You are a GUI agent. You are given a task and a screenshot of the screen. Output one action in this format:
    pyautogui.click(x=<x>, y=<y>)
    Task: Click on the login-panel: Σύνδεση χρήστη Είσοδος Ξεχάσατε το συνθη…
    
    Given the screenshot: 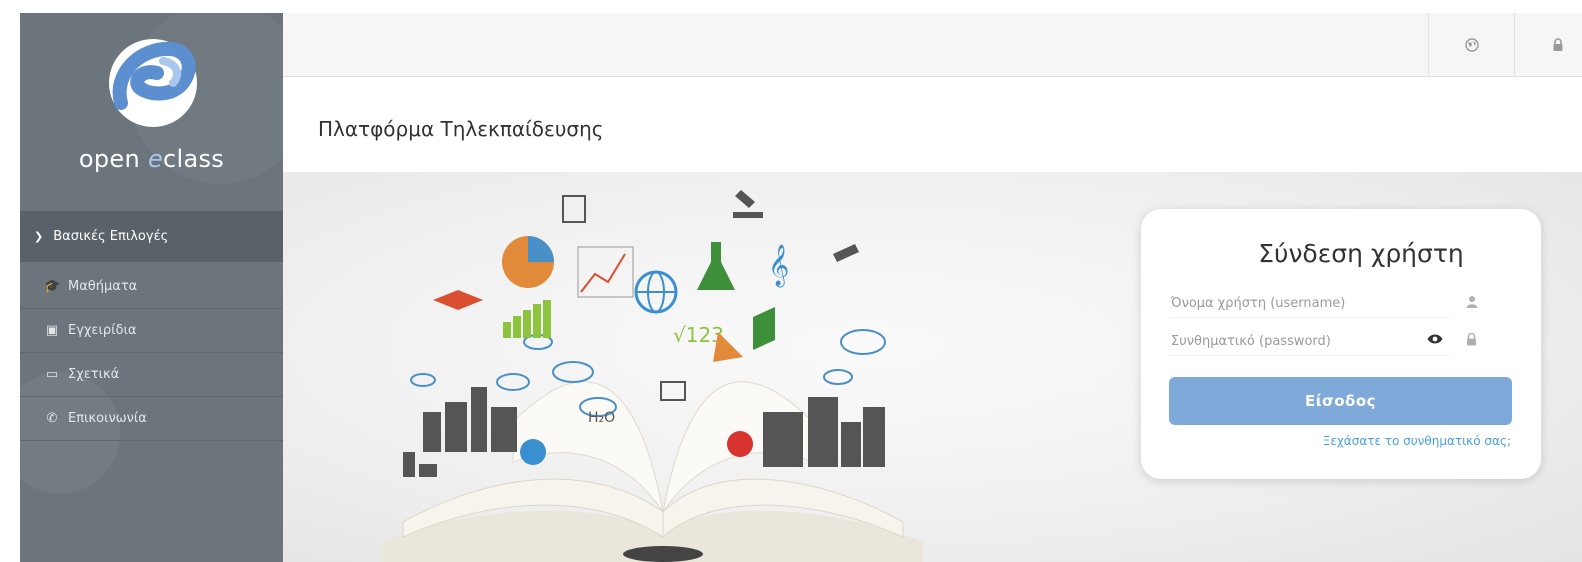 What is the action you would take?
    pyautogui.click(x=1341, y=344)
    